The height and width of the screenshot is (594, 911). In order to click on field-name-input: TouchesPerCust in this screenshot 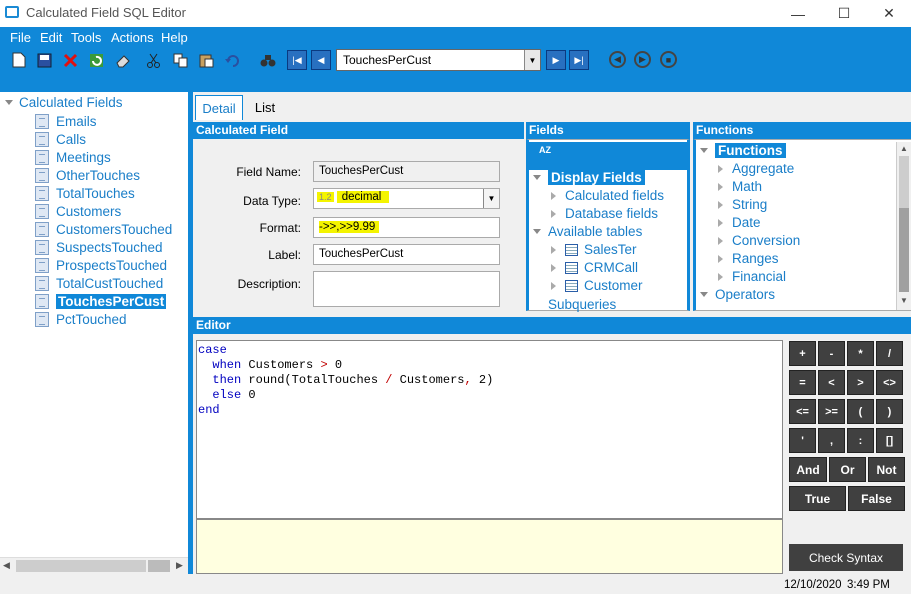, I will do `click(406, 171)`.